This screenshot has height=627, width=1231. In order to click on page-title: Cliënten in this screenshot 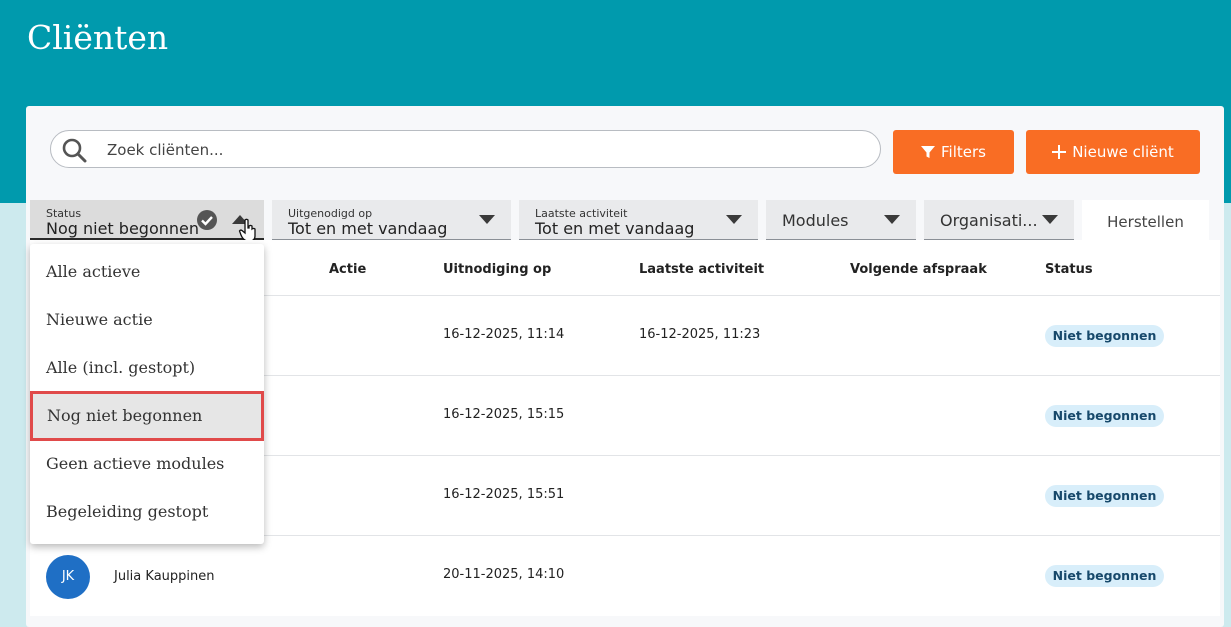, I will do `click(98, 37)`.